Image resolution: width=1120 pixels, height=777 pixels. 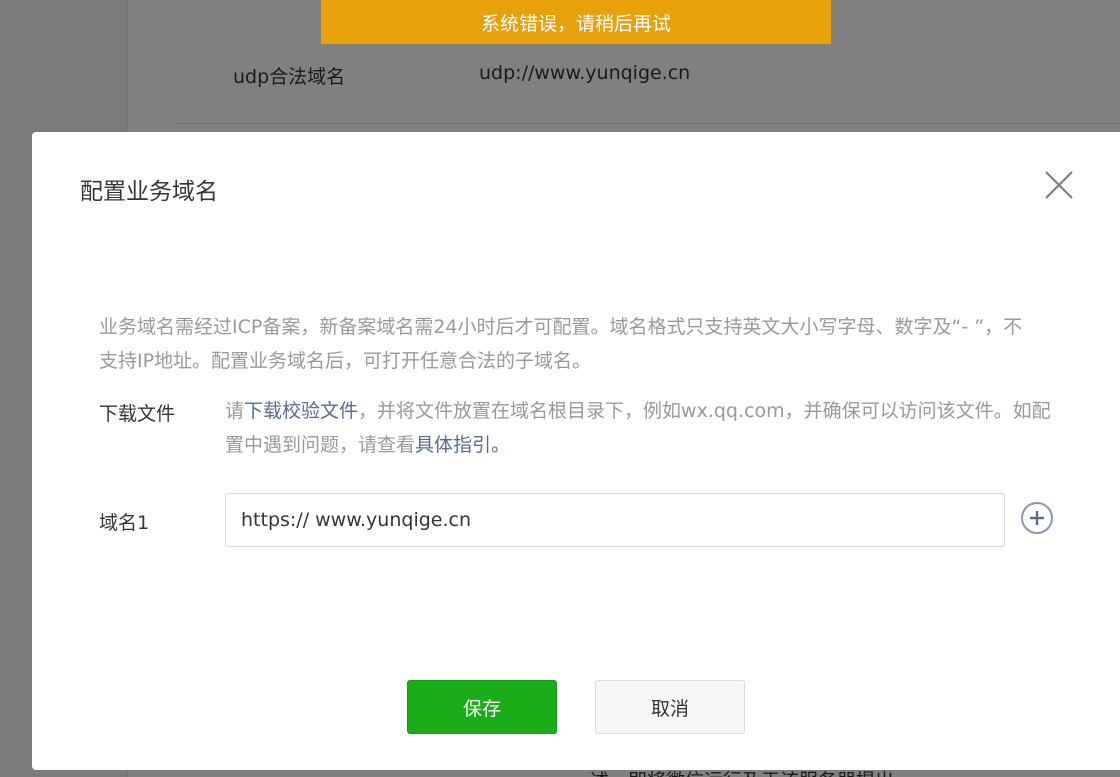 What do you see at coordinates (670, 707) in the screenshot?
I see `cancel-button: 取消` at bounding box center [670, 707].